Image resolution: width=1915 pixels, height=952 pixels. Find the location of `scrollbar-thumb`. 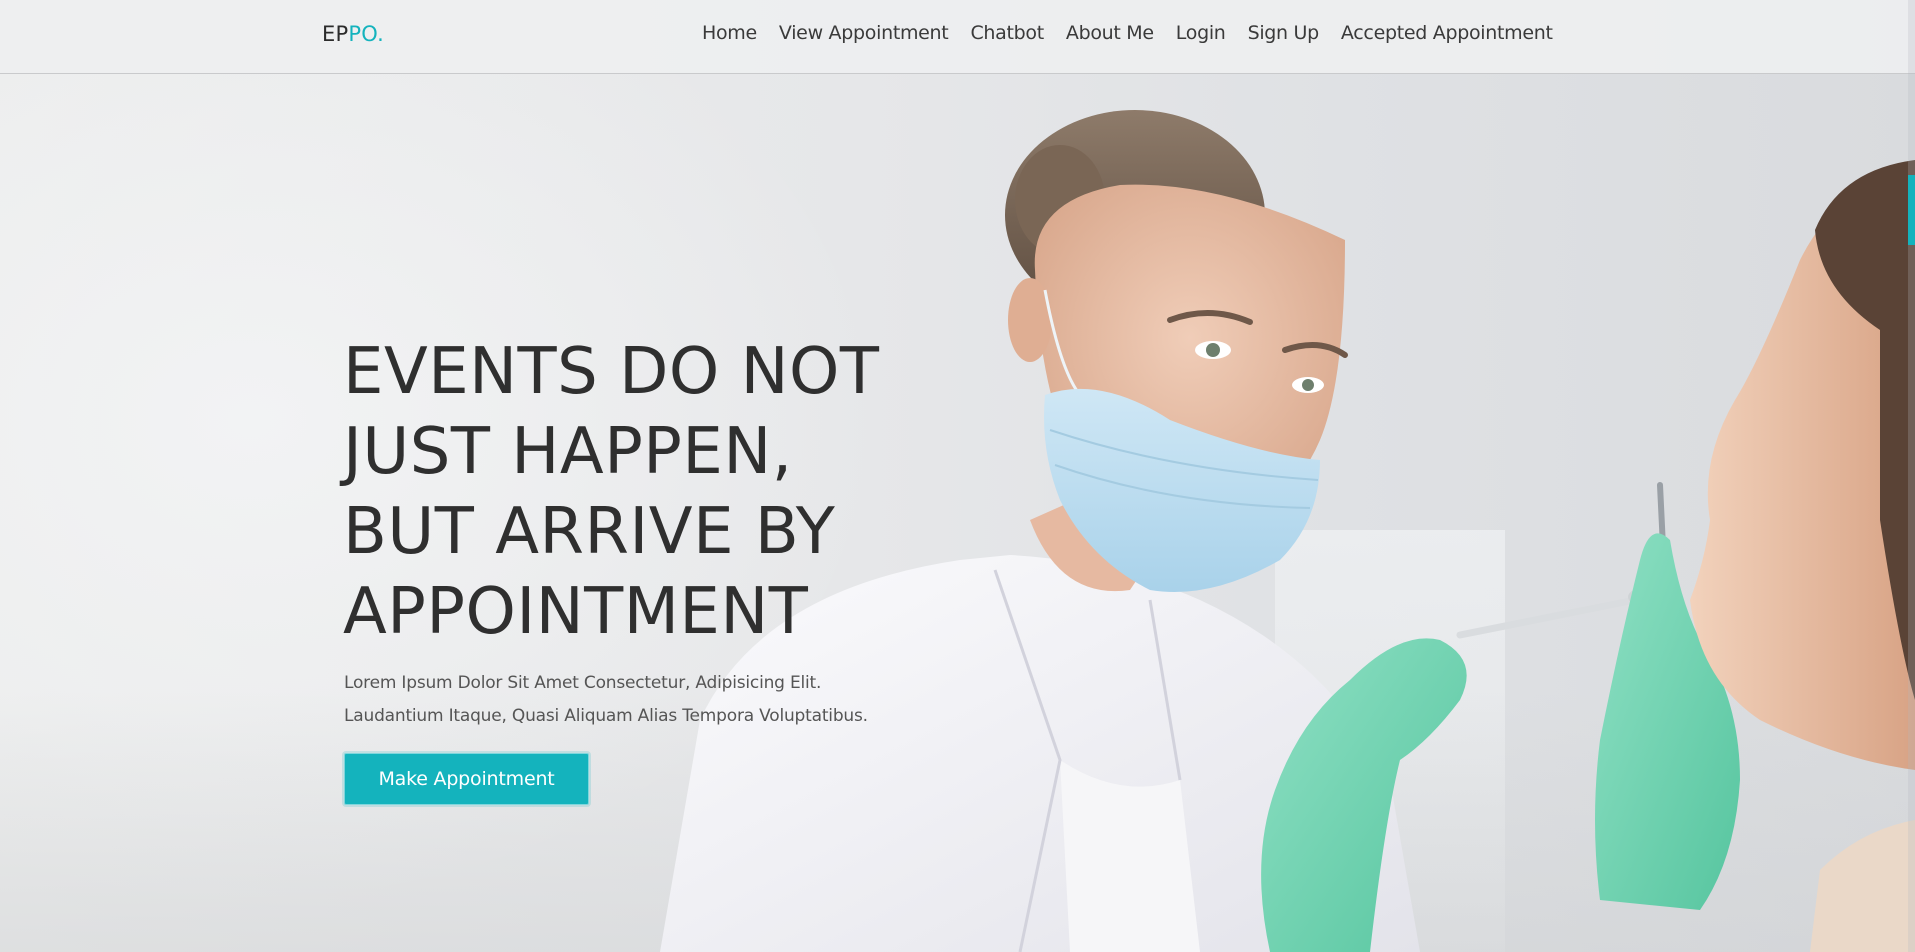

scrollbar-thumb is located at coordinates (1911, 210).